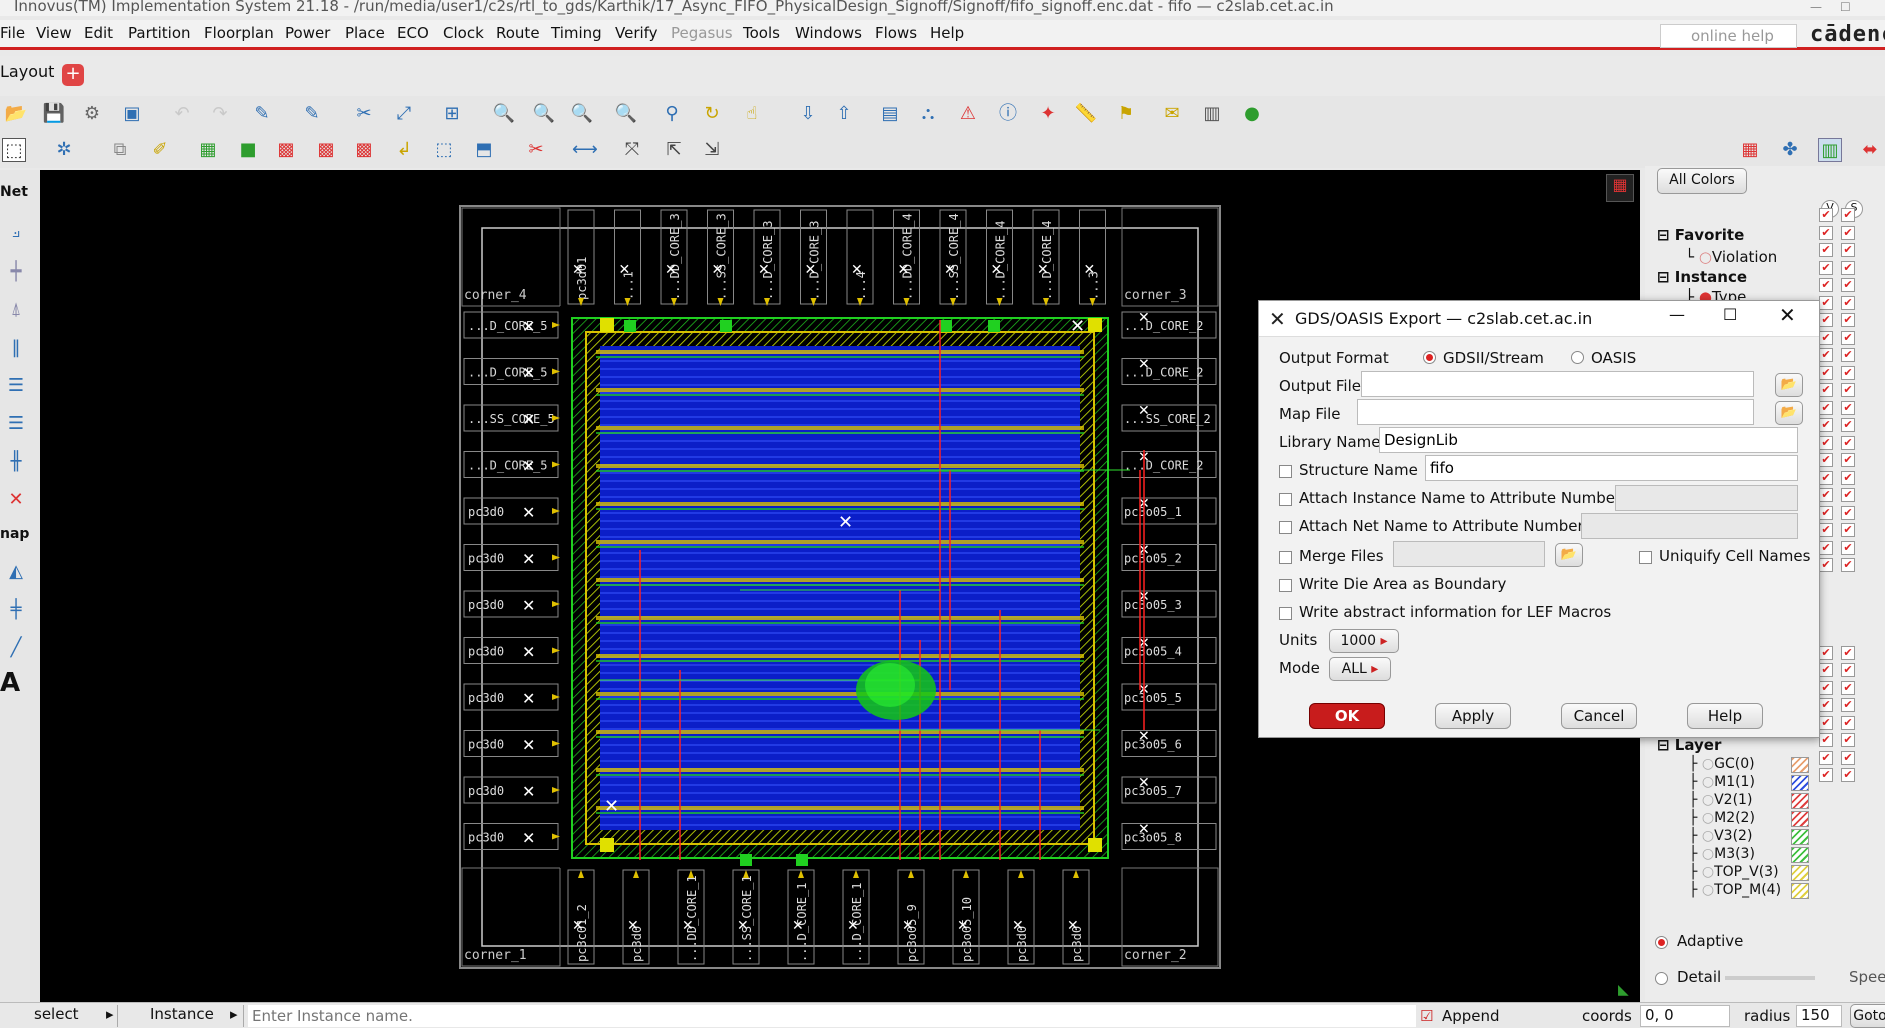 This screenshot has height=1028, width=1885. What do you see at coordinates (120, 150) in the screenshot?
I see `copy-icon: ⧉` at bounding box center [120, 150].